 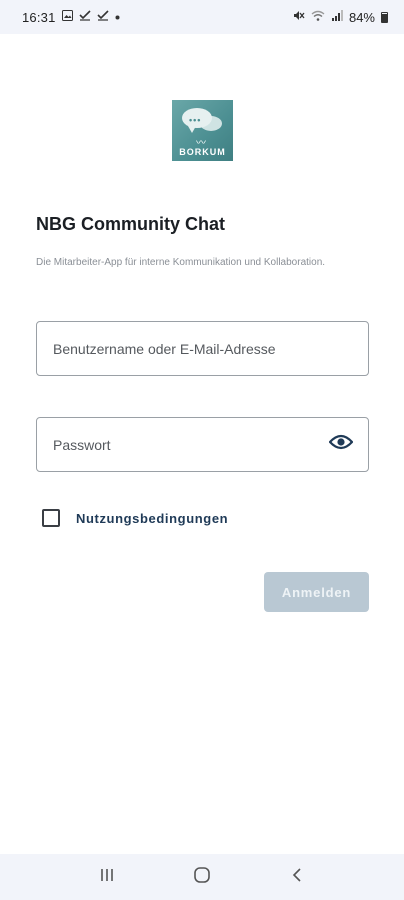 I want to click on battery-level: 84%, so click(x=361, y=17).